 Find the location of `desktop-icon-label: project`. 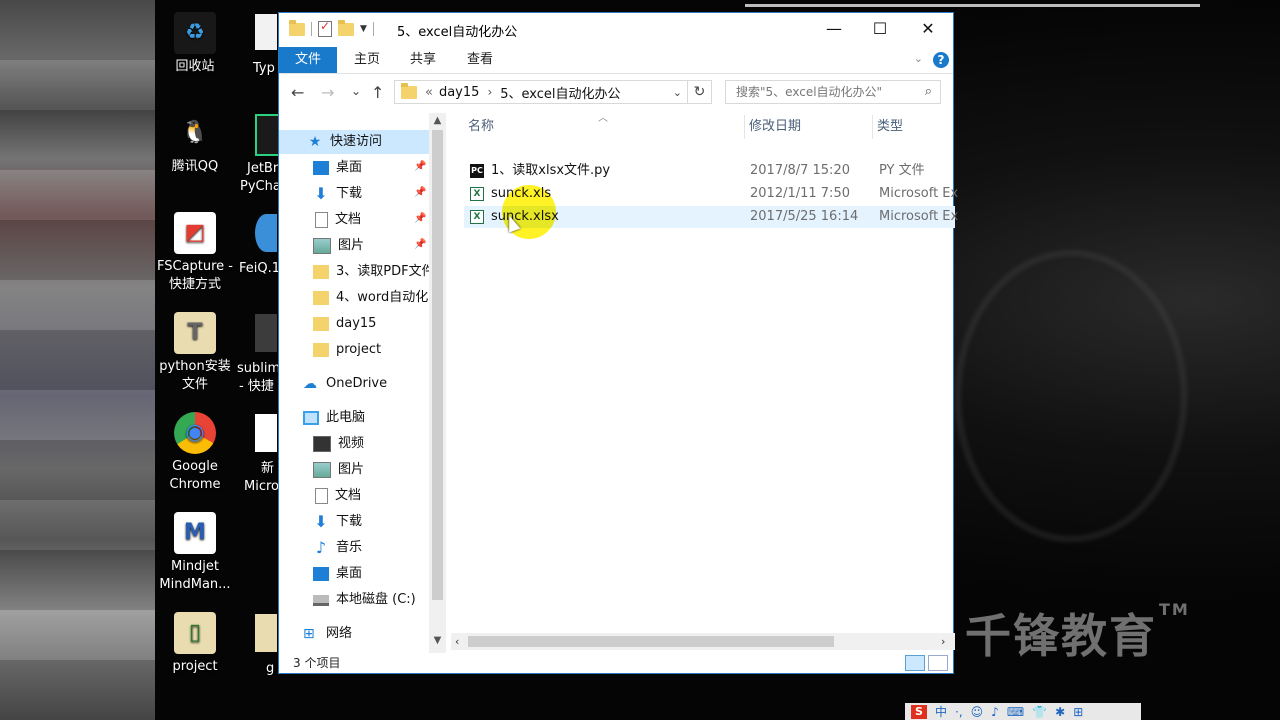

desktop-icon-label: project is located at coordinates (195, 666).